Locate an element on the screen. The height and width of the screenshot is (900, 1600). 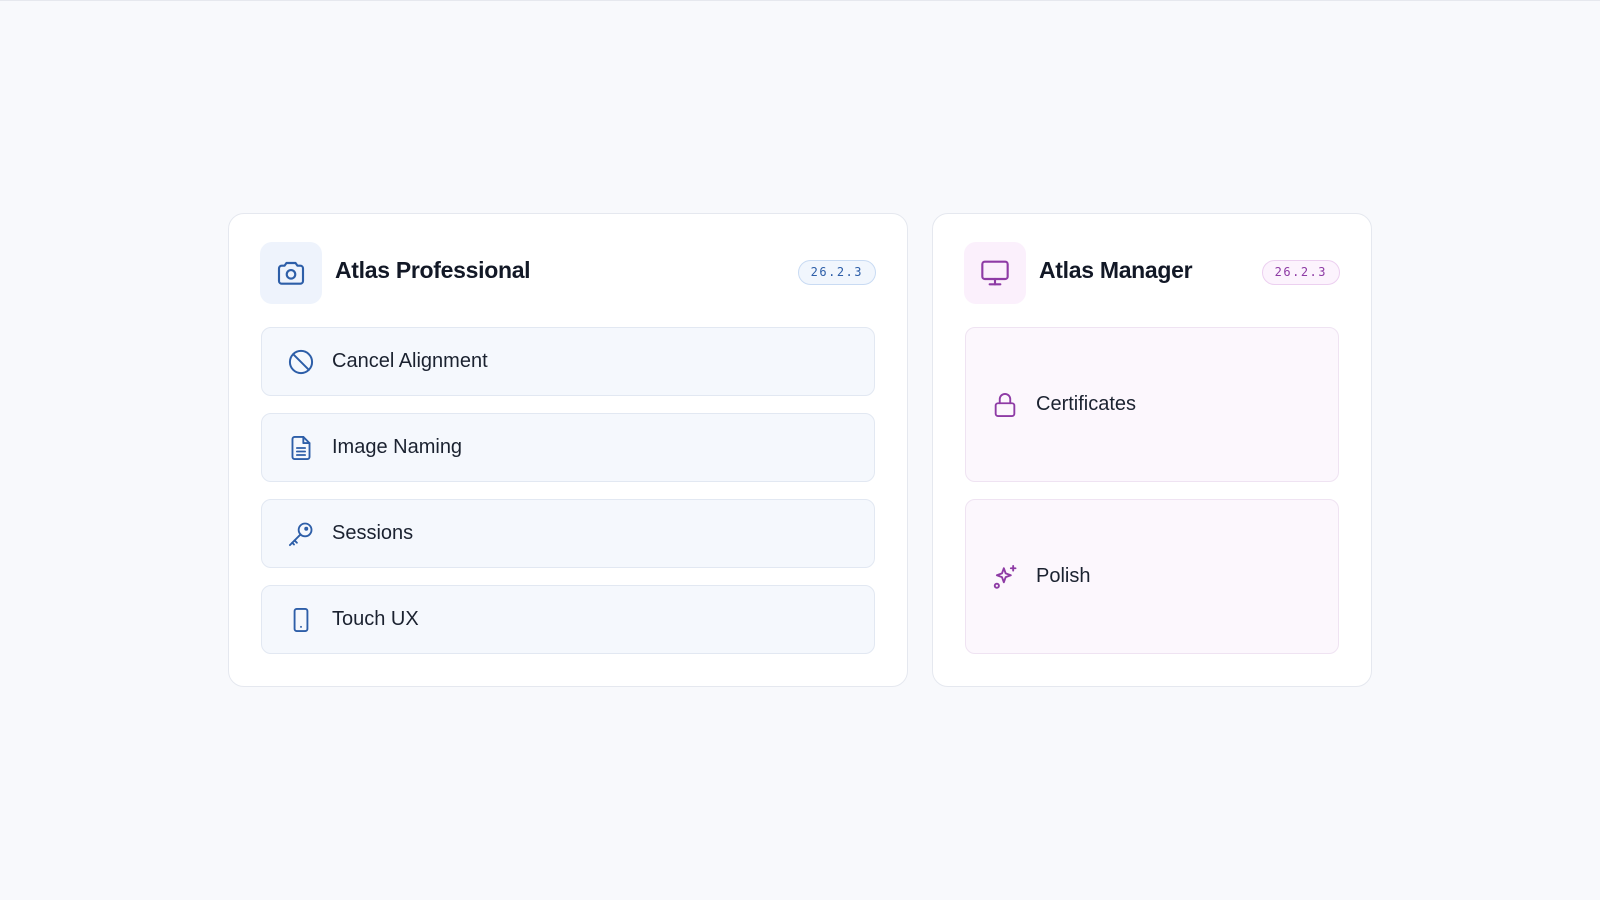
feature-item-polish: Polish is located at coordinates (1152, 576).